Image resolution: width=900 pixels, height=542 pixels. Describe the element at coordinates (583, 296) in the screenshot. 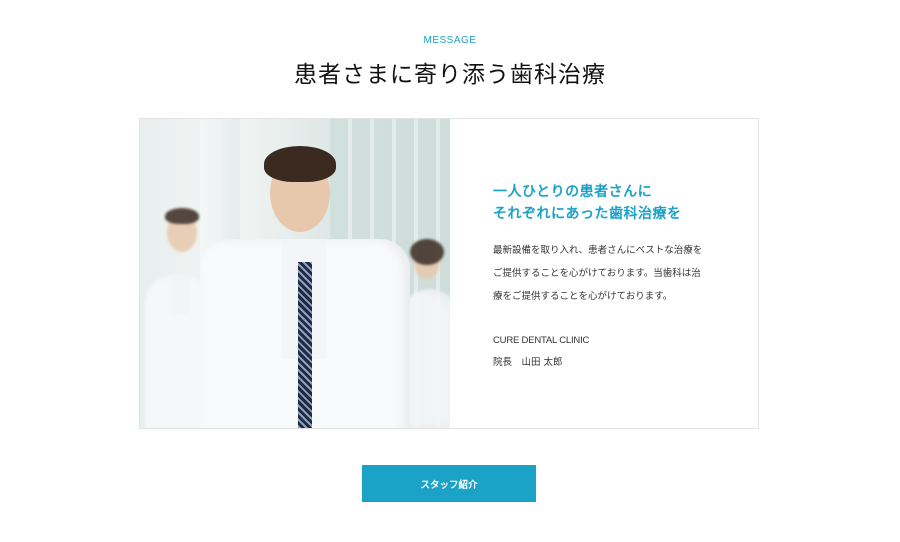

I see `body-line: 療をご提供することを心がけております。` at that location.